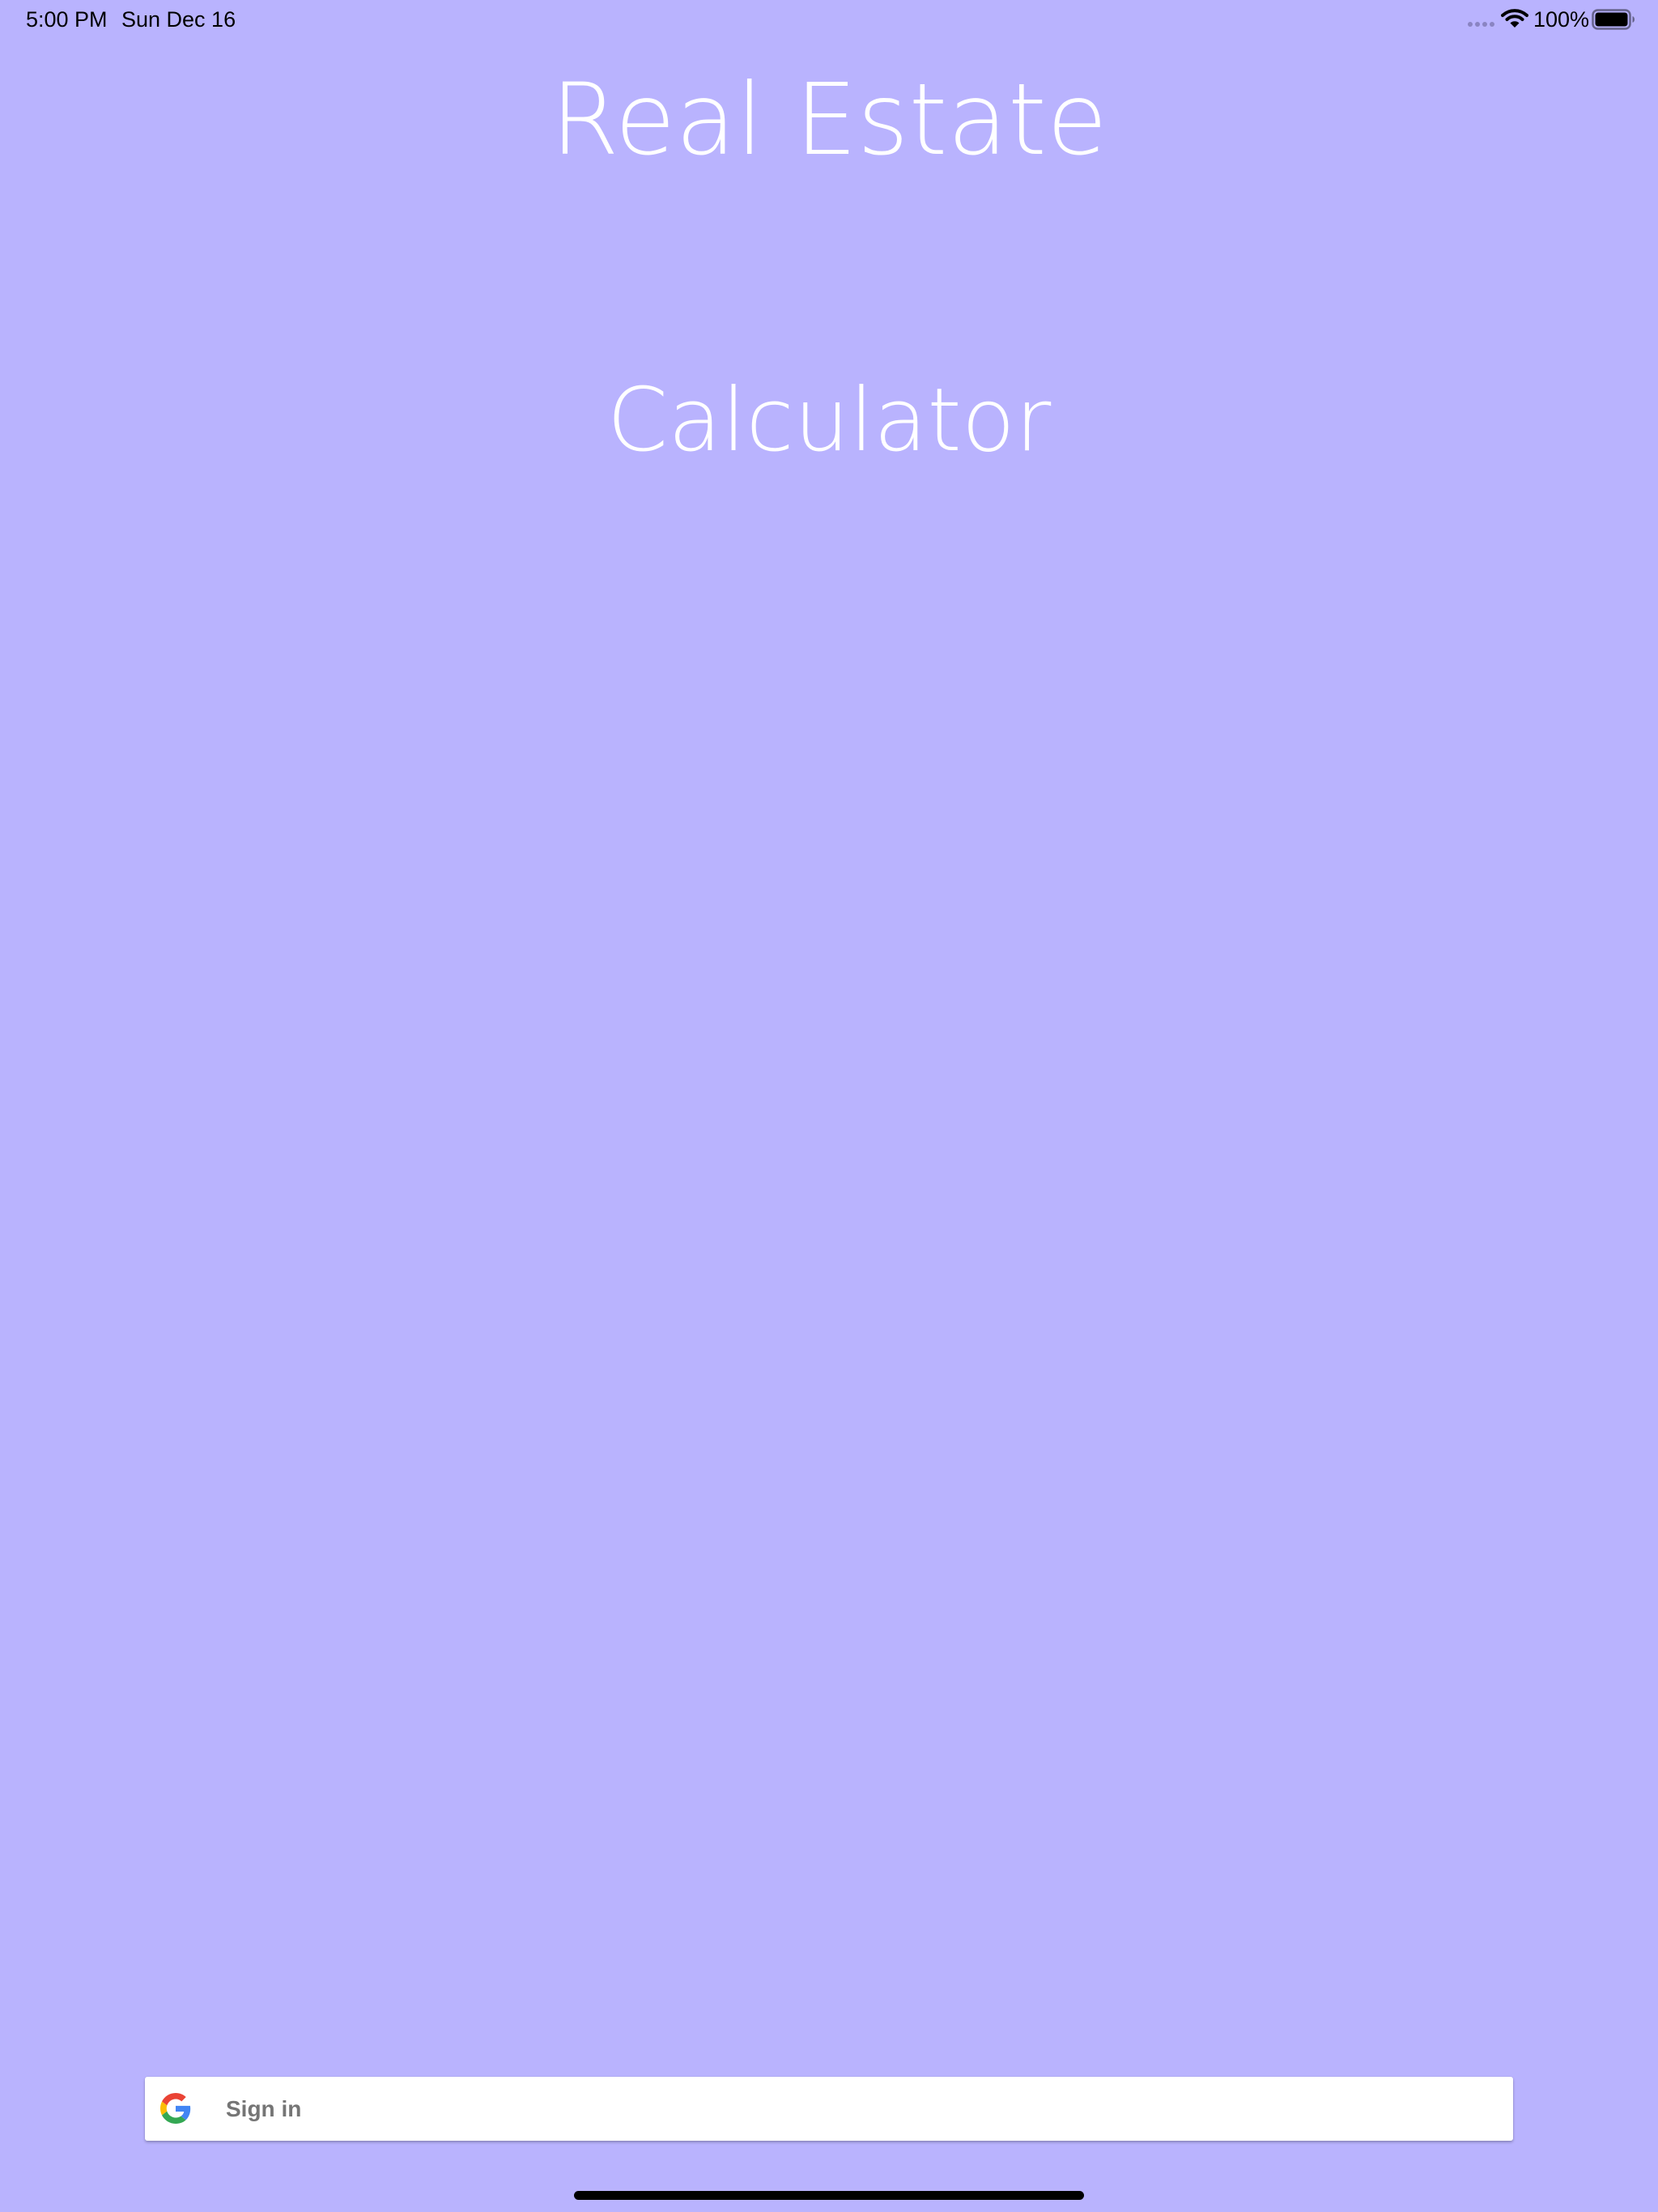 The width and height of the screenshot is (1658, 2212). I want to click on wifi-icon, so click(1514, 19).